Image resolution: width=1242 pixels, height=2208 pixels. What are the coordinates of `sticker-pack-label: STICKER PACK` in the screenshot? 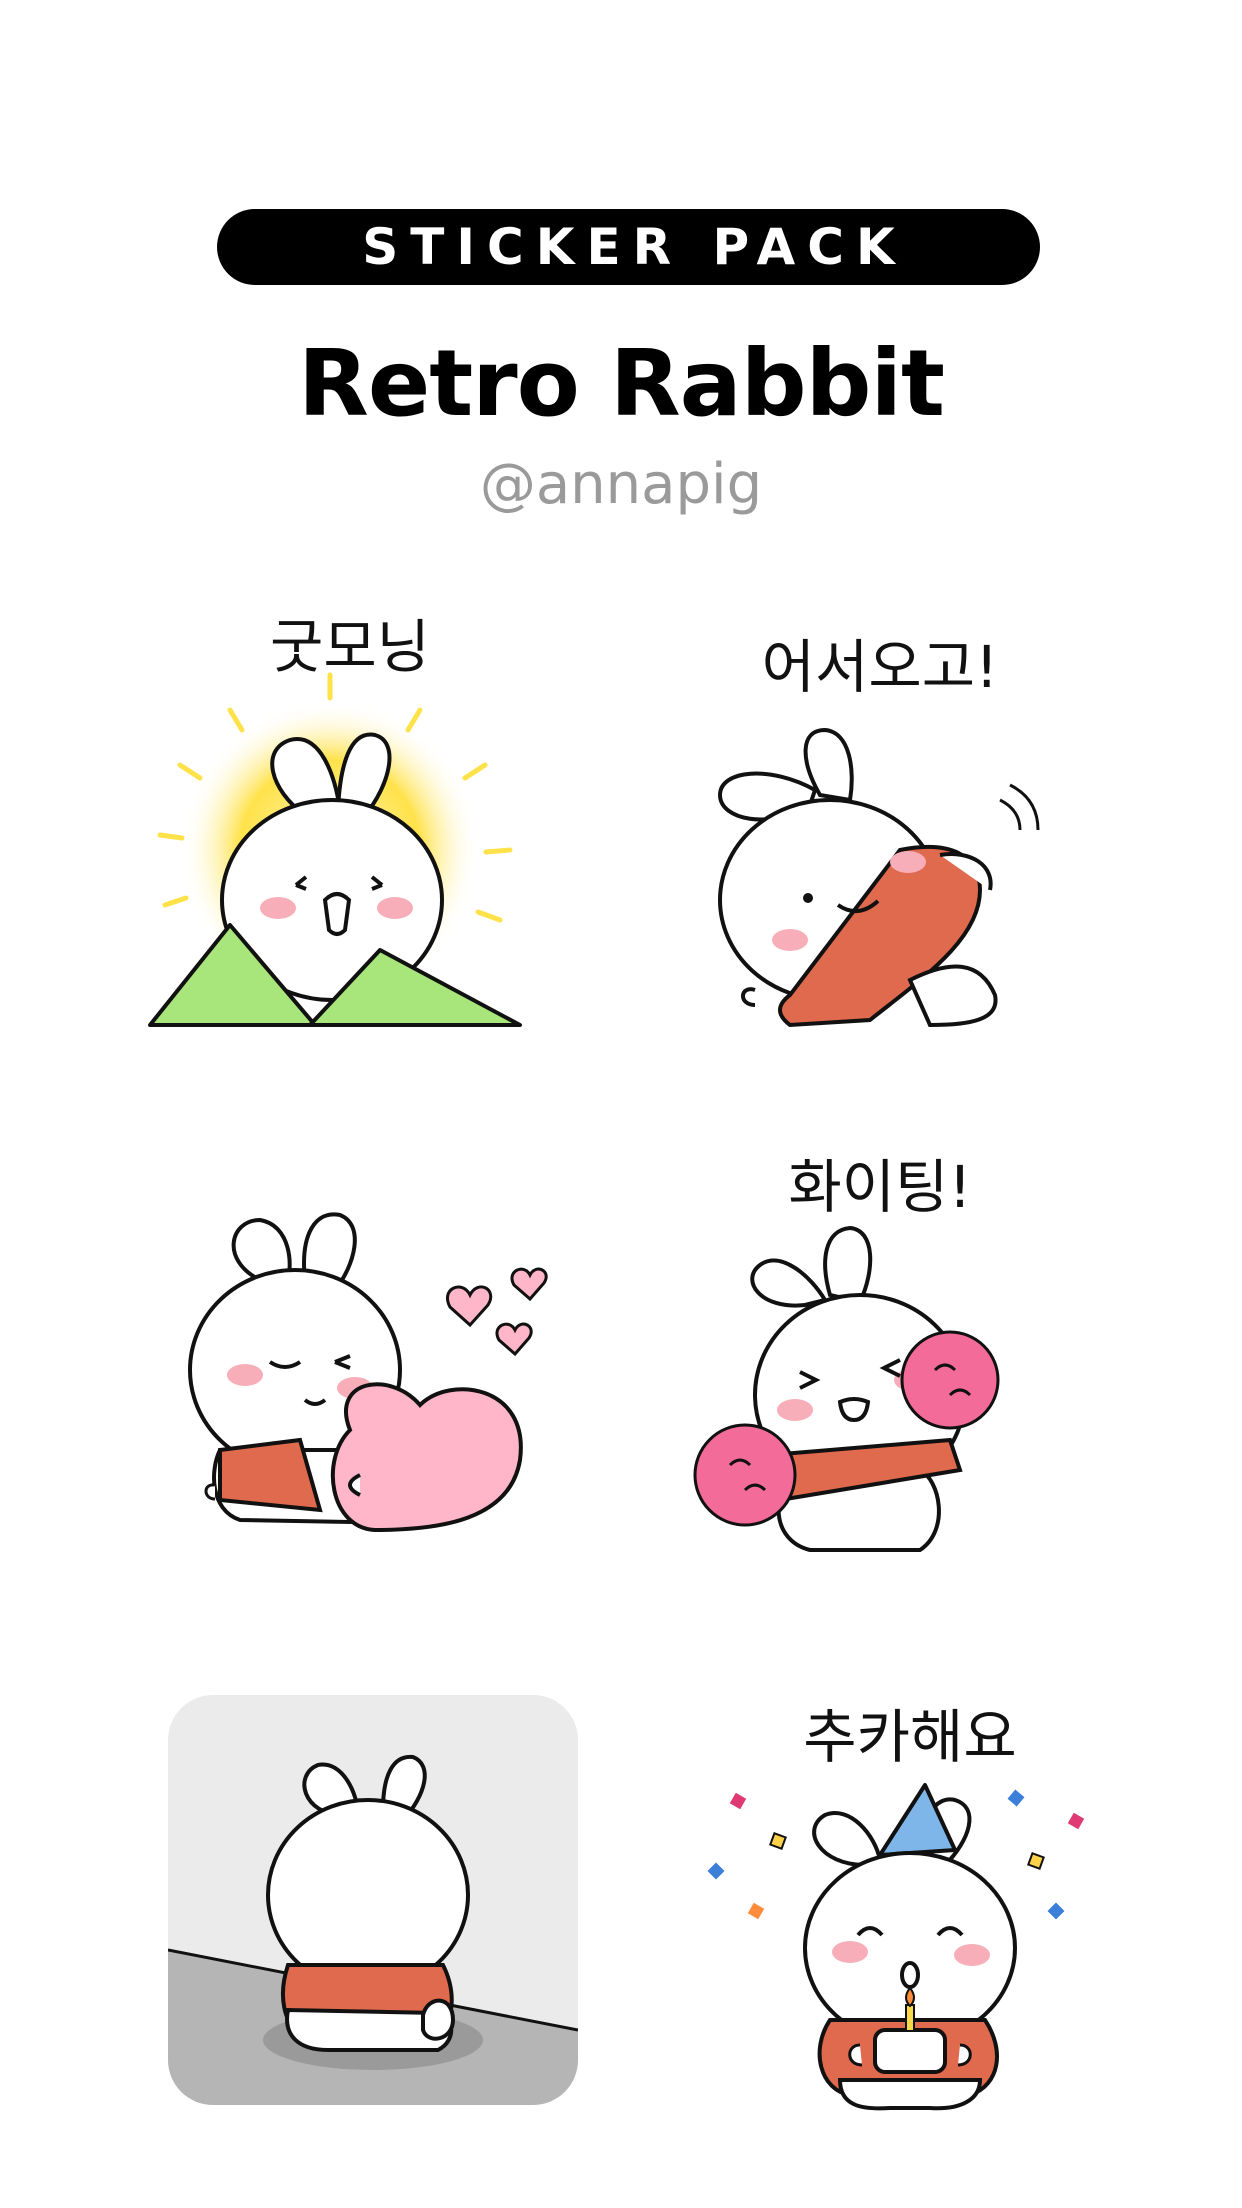 It's located at (634, 247).